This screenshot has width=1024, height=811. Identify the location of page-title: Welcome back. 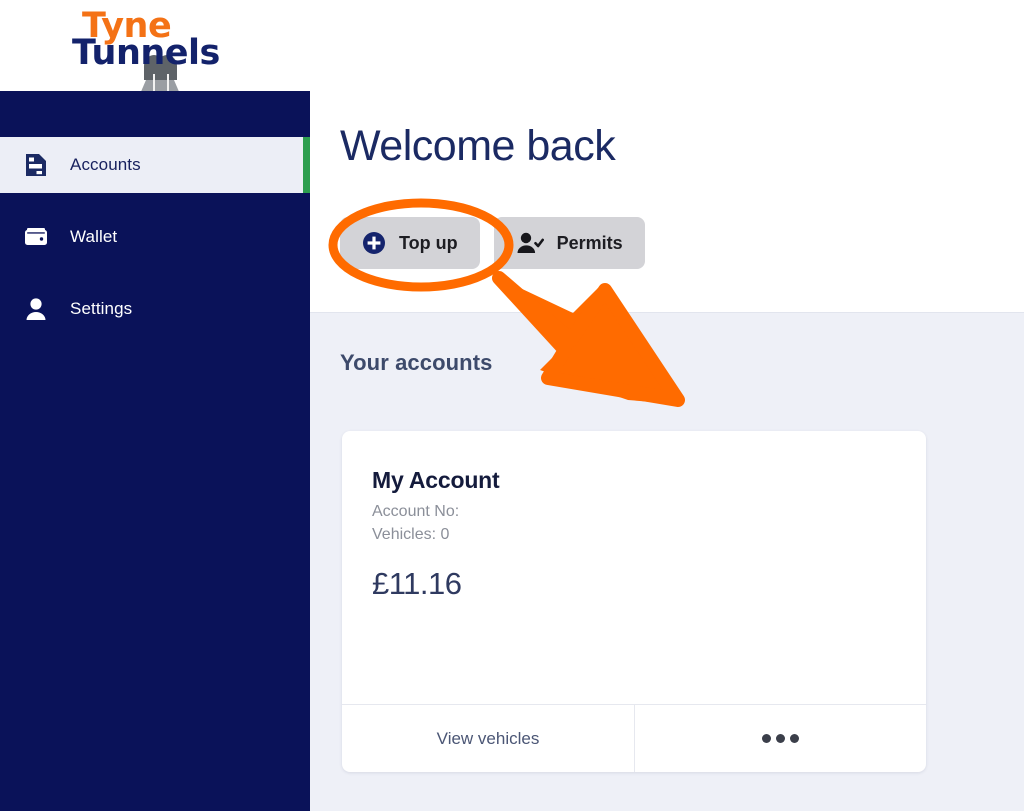
(478, 146).